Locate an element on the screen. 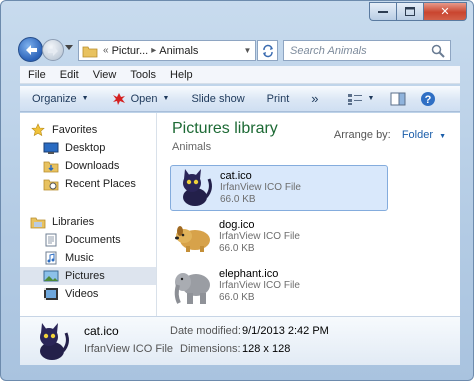  forward-button is located at coordinates (53, 50).